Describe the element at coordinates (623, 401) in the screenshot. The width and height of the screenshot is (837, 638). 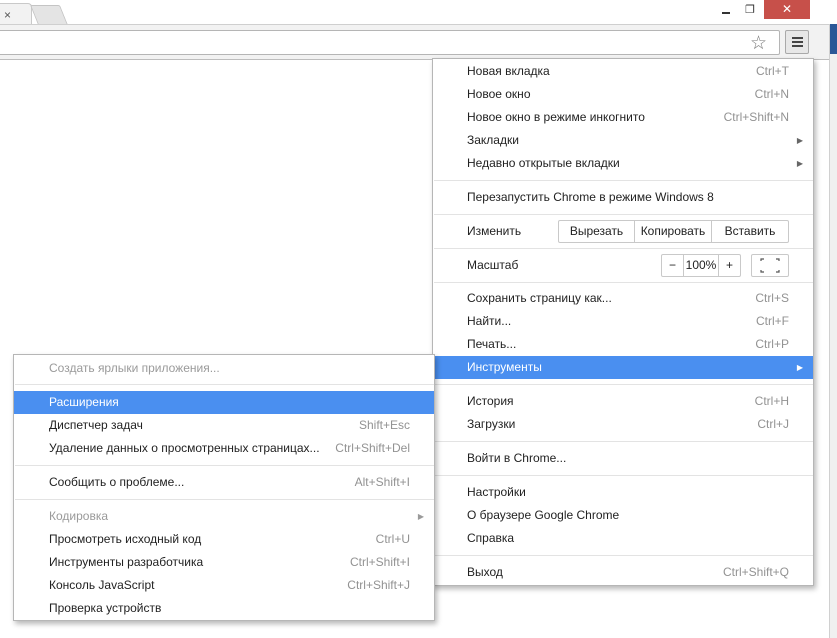
I see `menu-item-history: История Ctrl+H` at that location.